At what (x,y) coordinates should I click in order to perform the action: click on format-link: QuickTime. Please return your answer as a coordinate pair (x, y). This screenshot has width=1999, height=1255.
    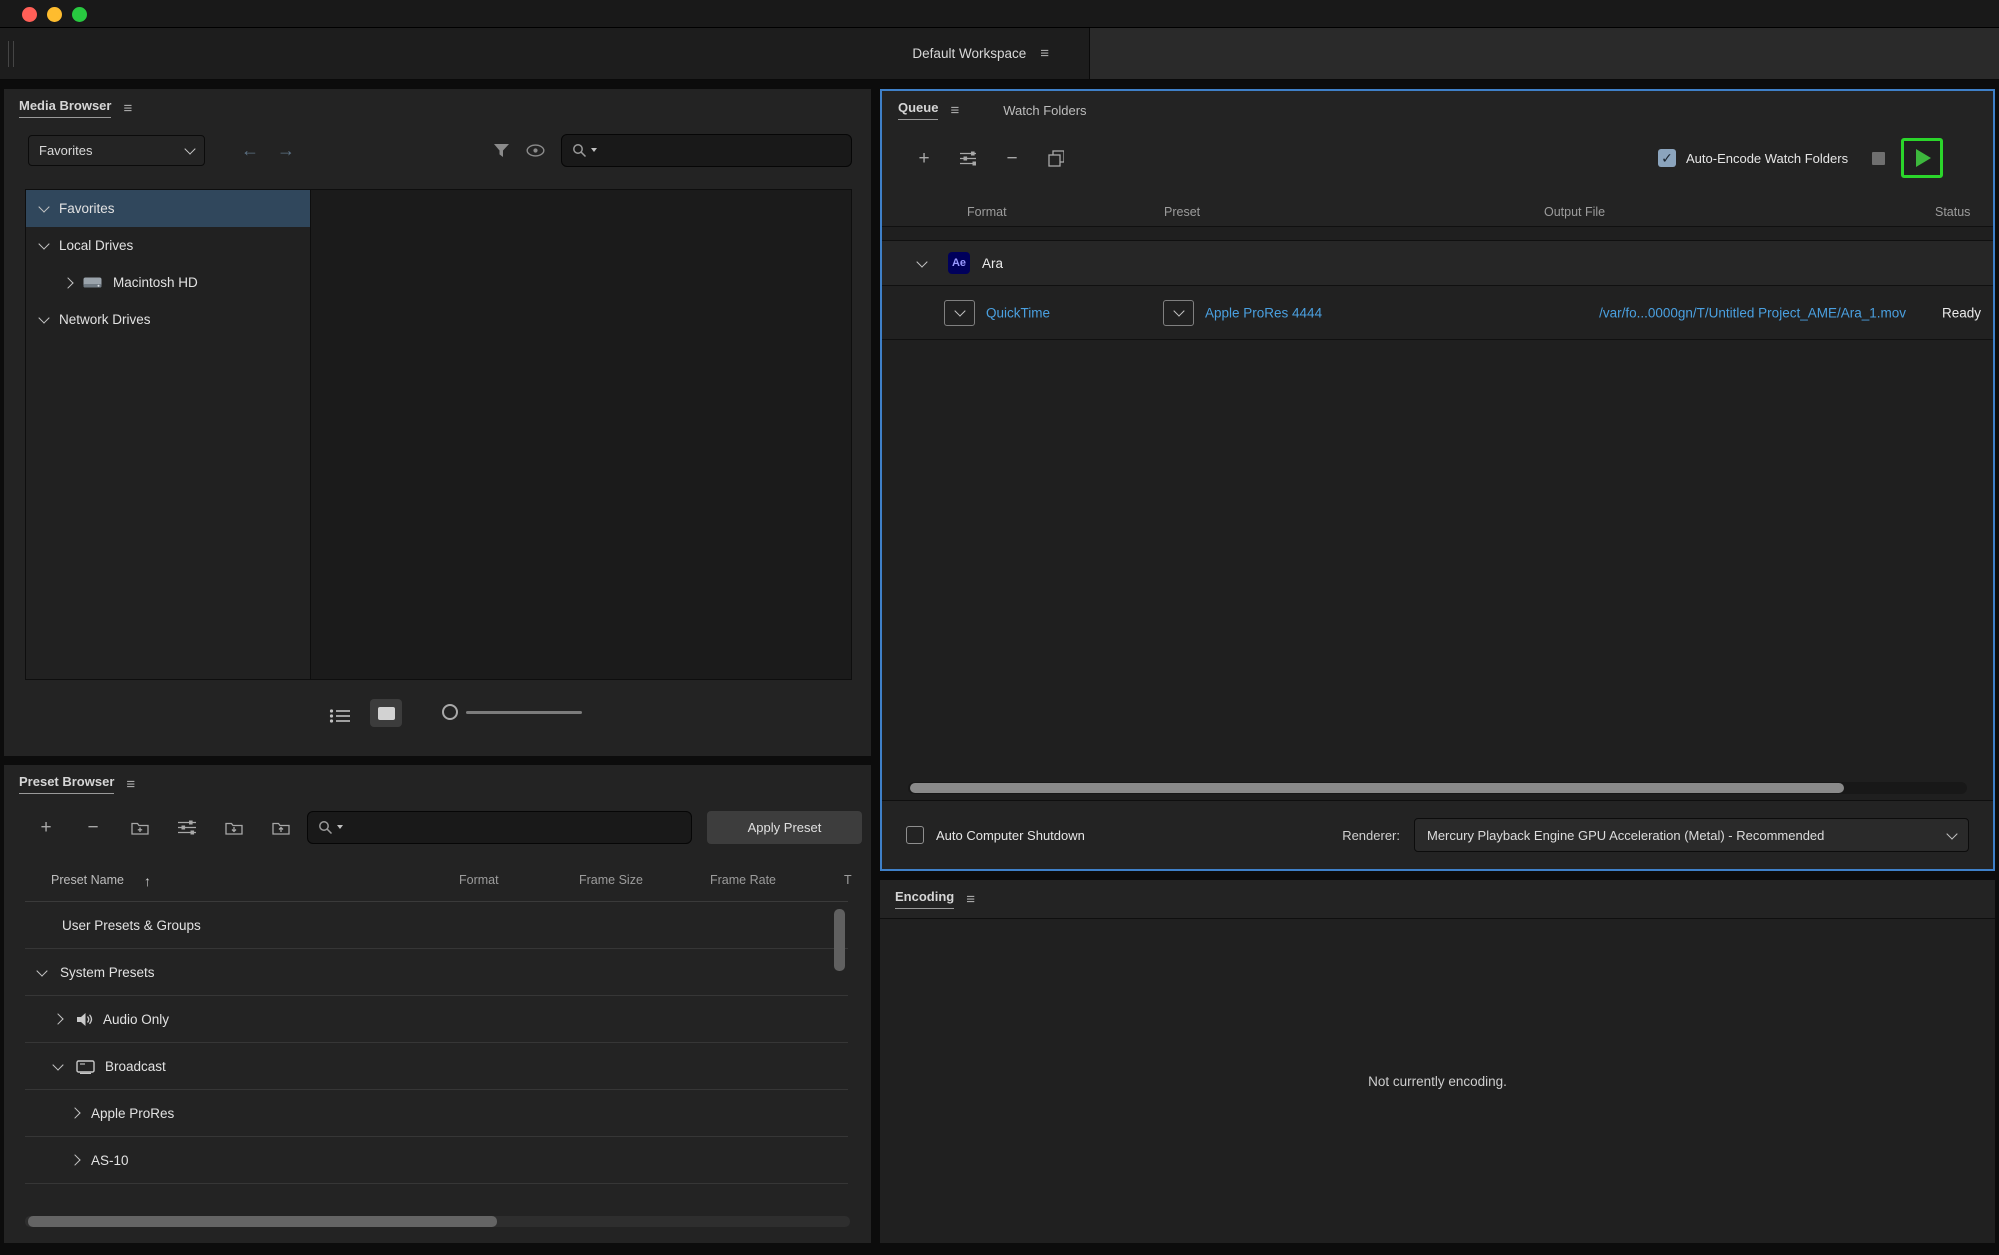
    Looking at the image, I should click on (1018, 312).